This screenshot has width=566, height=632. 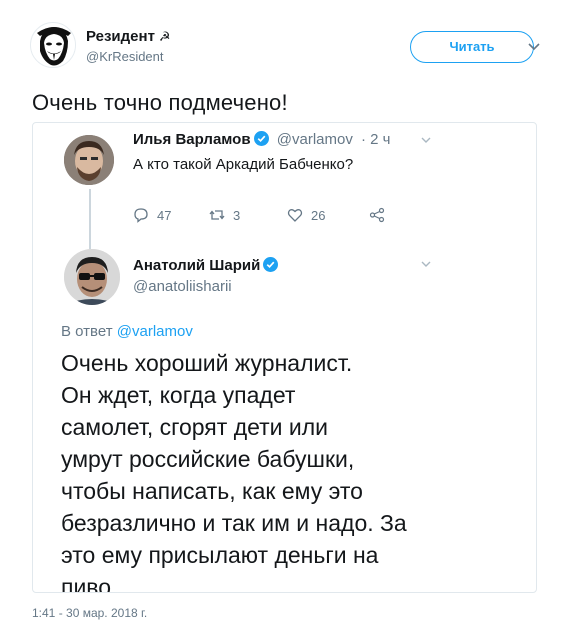 What do you see at coordinates (192, 139) in the screenshot?
I see `first-tweet-author-name: Илья Варламов` at bounding box center [192, 139].